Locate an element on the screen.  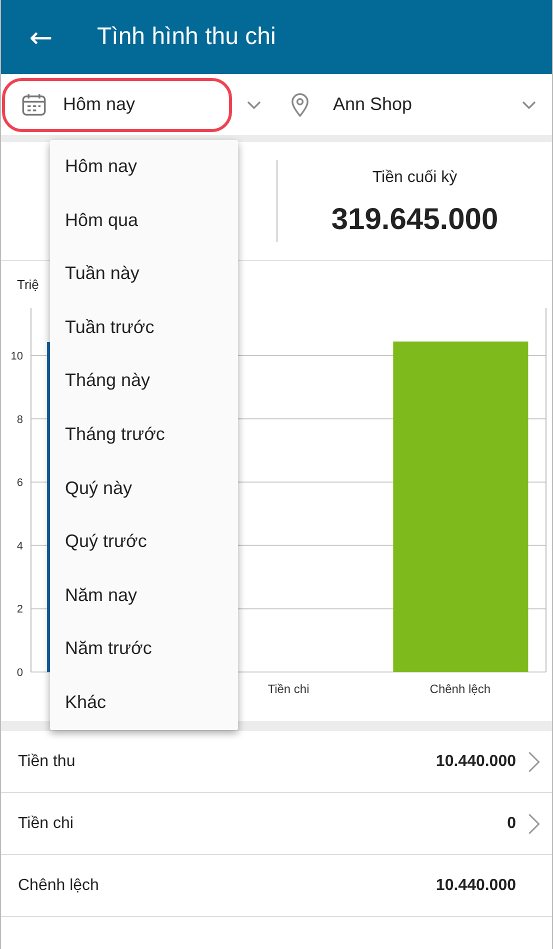
menu-item: Năm trước is located at coordinates (144, 649).